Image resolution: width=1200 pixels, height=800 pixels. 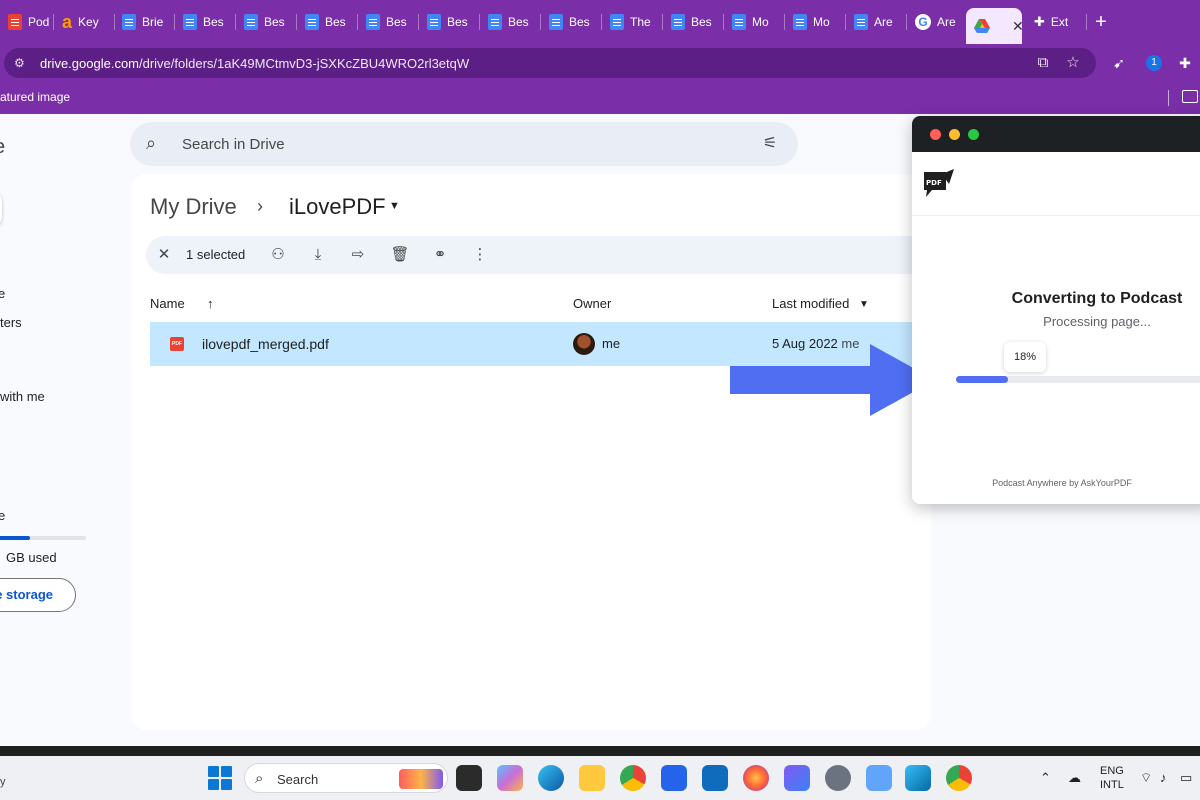 What do you see at coordinates (973, 134) in the screenshot?
I see `maximize-window-button` at bounding box center [973, 134].